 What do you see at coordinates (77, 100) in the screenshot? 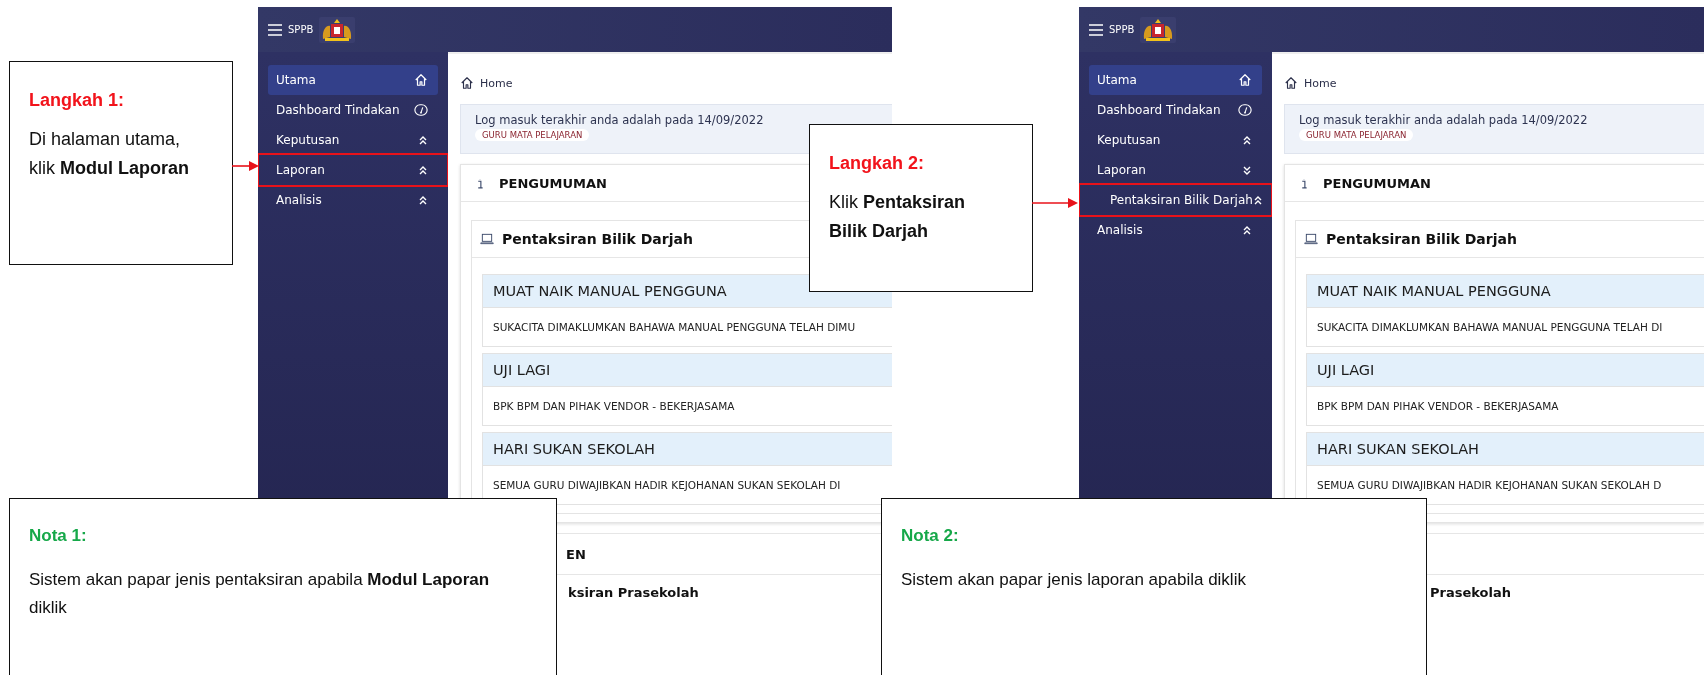
I see `step-heading: Langkah 1:` at bounding box center [77, 100].